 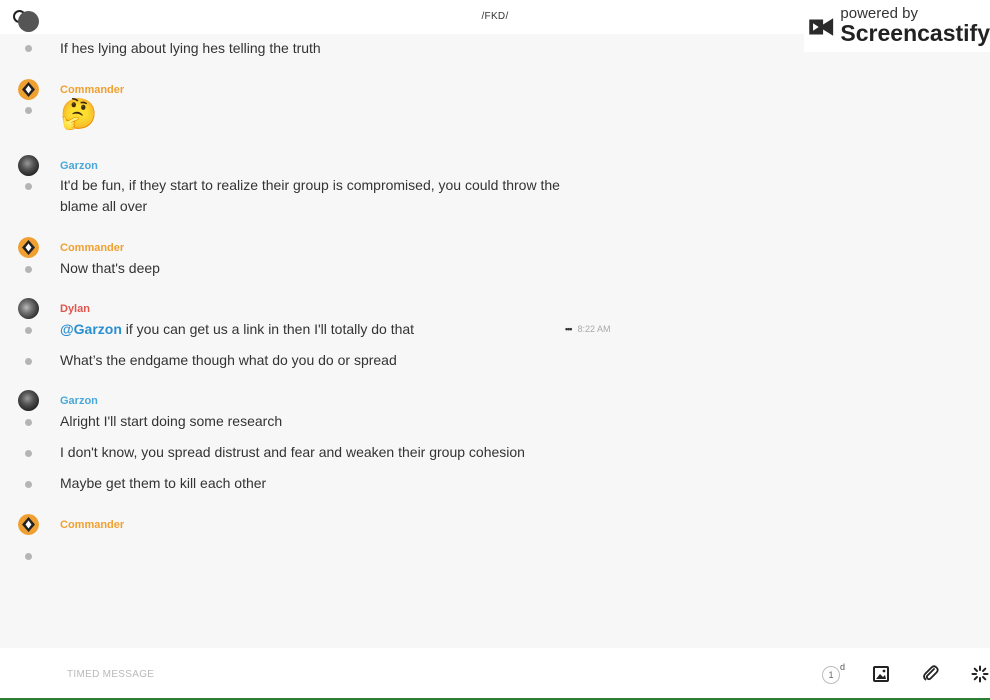 I want to click on timed-message-input: TIMED MESSAGE, so click(x=110, y=674).